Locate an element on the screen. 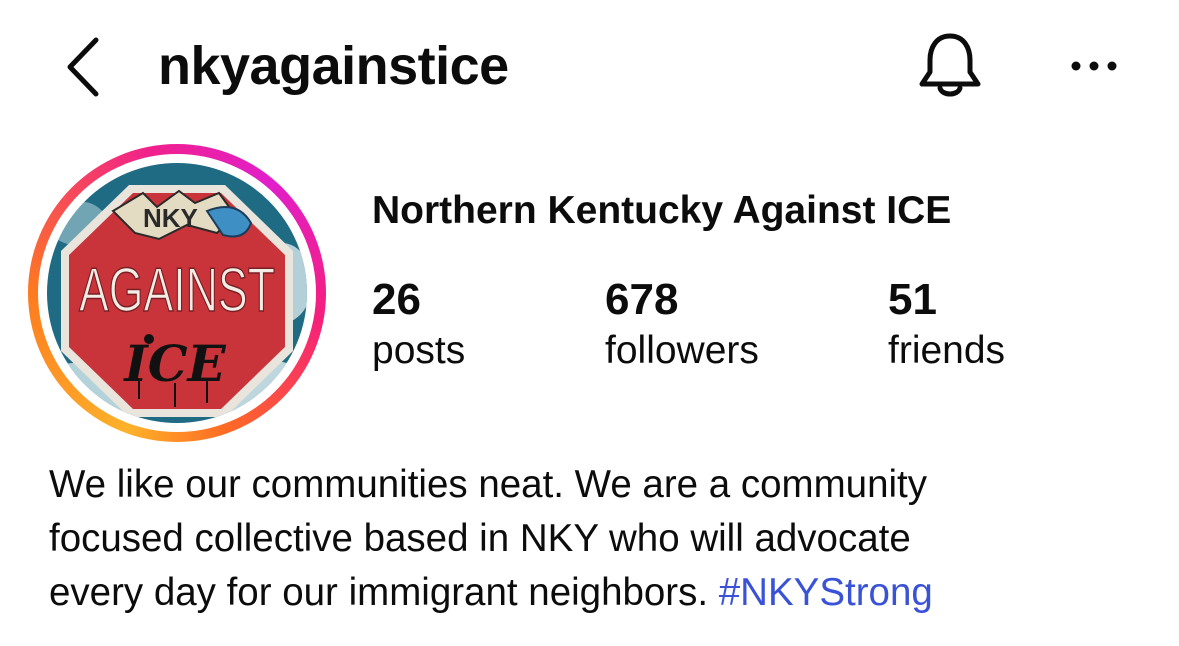  more-horizontal-icon is located at coordinates (1094, 66).